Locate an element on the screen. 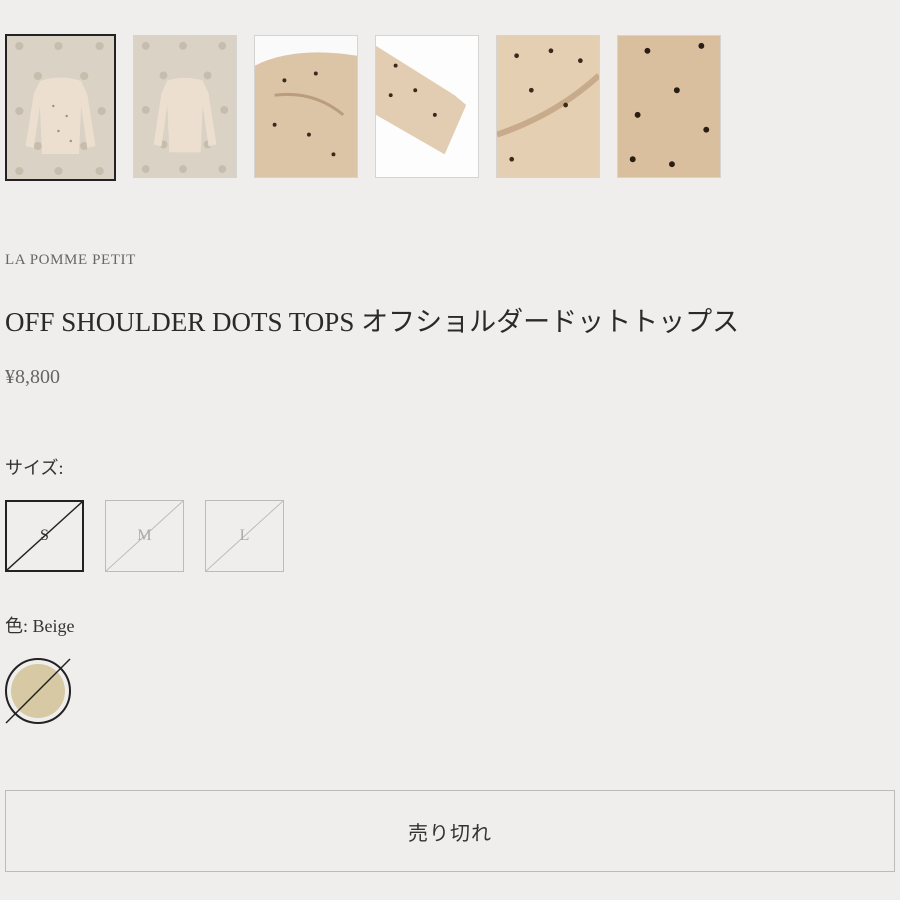 The height and width of the screenshot is (900, 900). size-label-text: サイズ: is located at coordinates (34, 468).